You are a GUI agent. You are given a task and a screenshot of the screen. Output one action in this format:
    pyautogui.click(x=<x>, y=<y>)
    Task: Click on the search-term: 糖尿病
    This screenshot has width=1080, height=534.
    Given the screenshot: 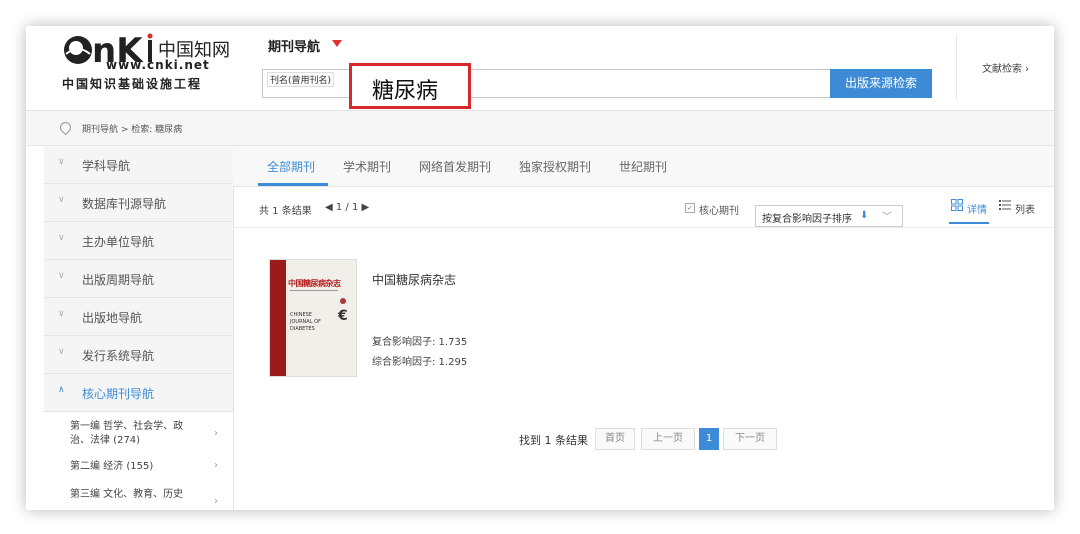 What is the action you would take?
    pyautogui.click(x=405, y=91)
    